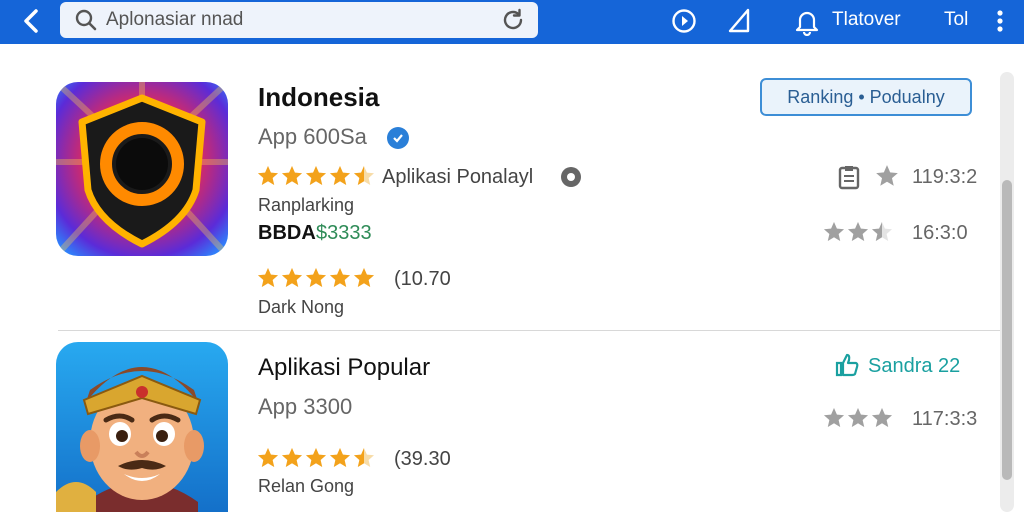 Image resolution: width=1024 pixels, height=512 pixels. Describe the element at coordinates (914, 366) in the screenshot. I see `like-label: Sandra 22` at that location.